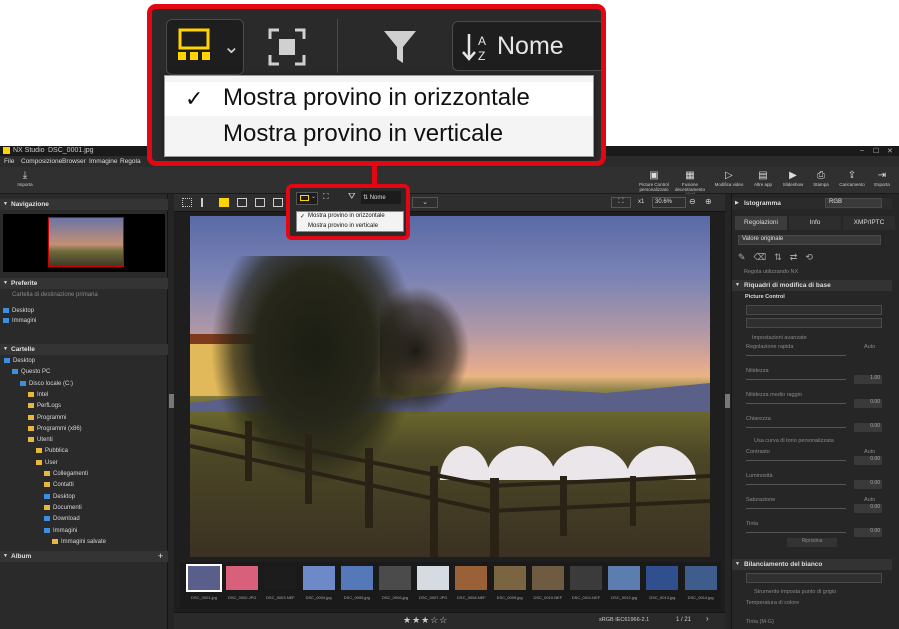 The width and height of the screenshot is (899, 629). I want to click on compare-view-icon, so click(242, 202).